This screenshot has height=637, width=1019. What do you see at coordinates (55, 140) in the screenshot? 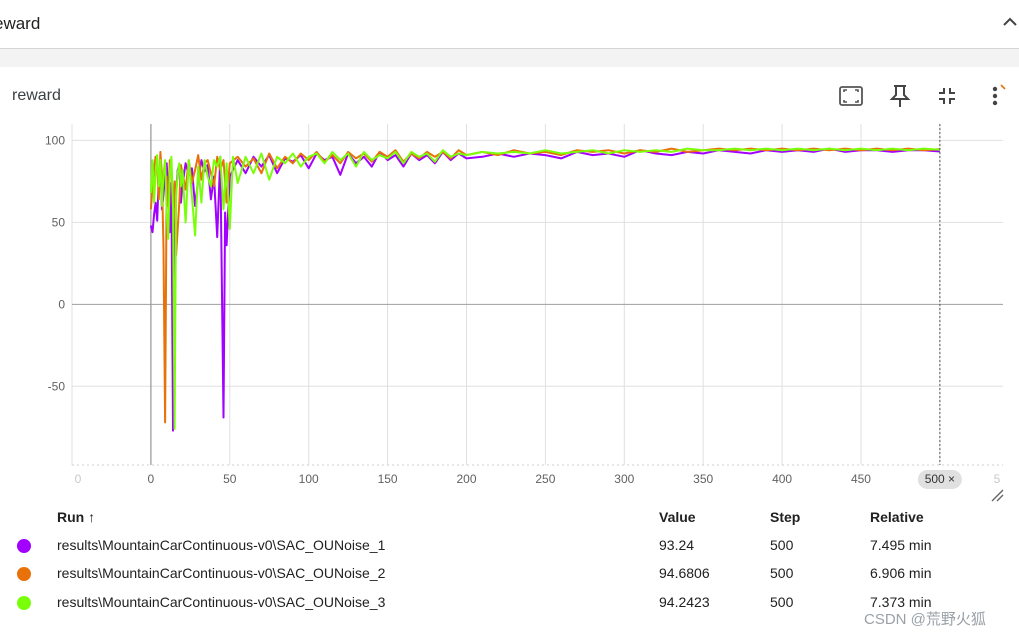
I see `y-tick-label: 100` at bounding box center [55, 140].